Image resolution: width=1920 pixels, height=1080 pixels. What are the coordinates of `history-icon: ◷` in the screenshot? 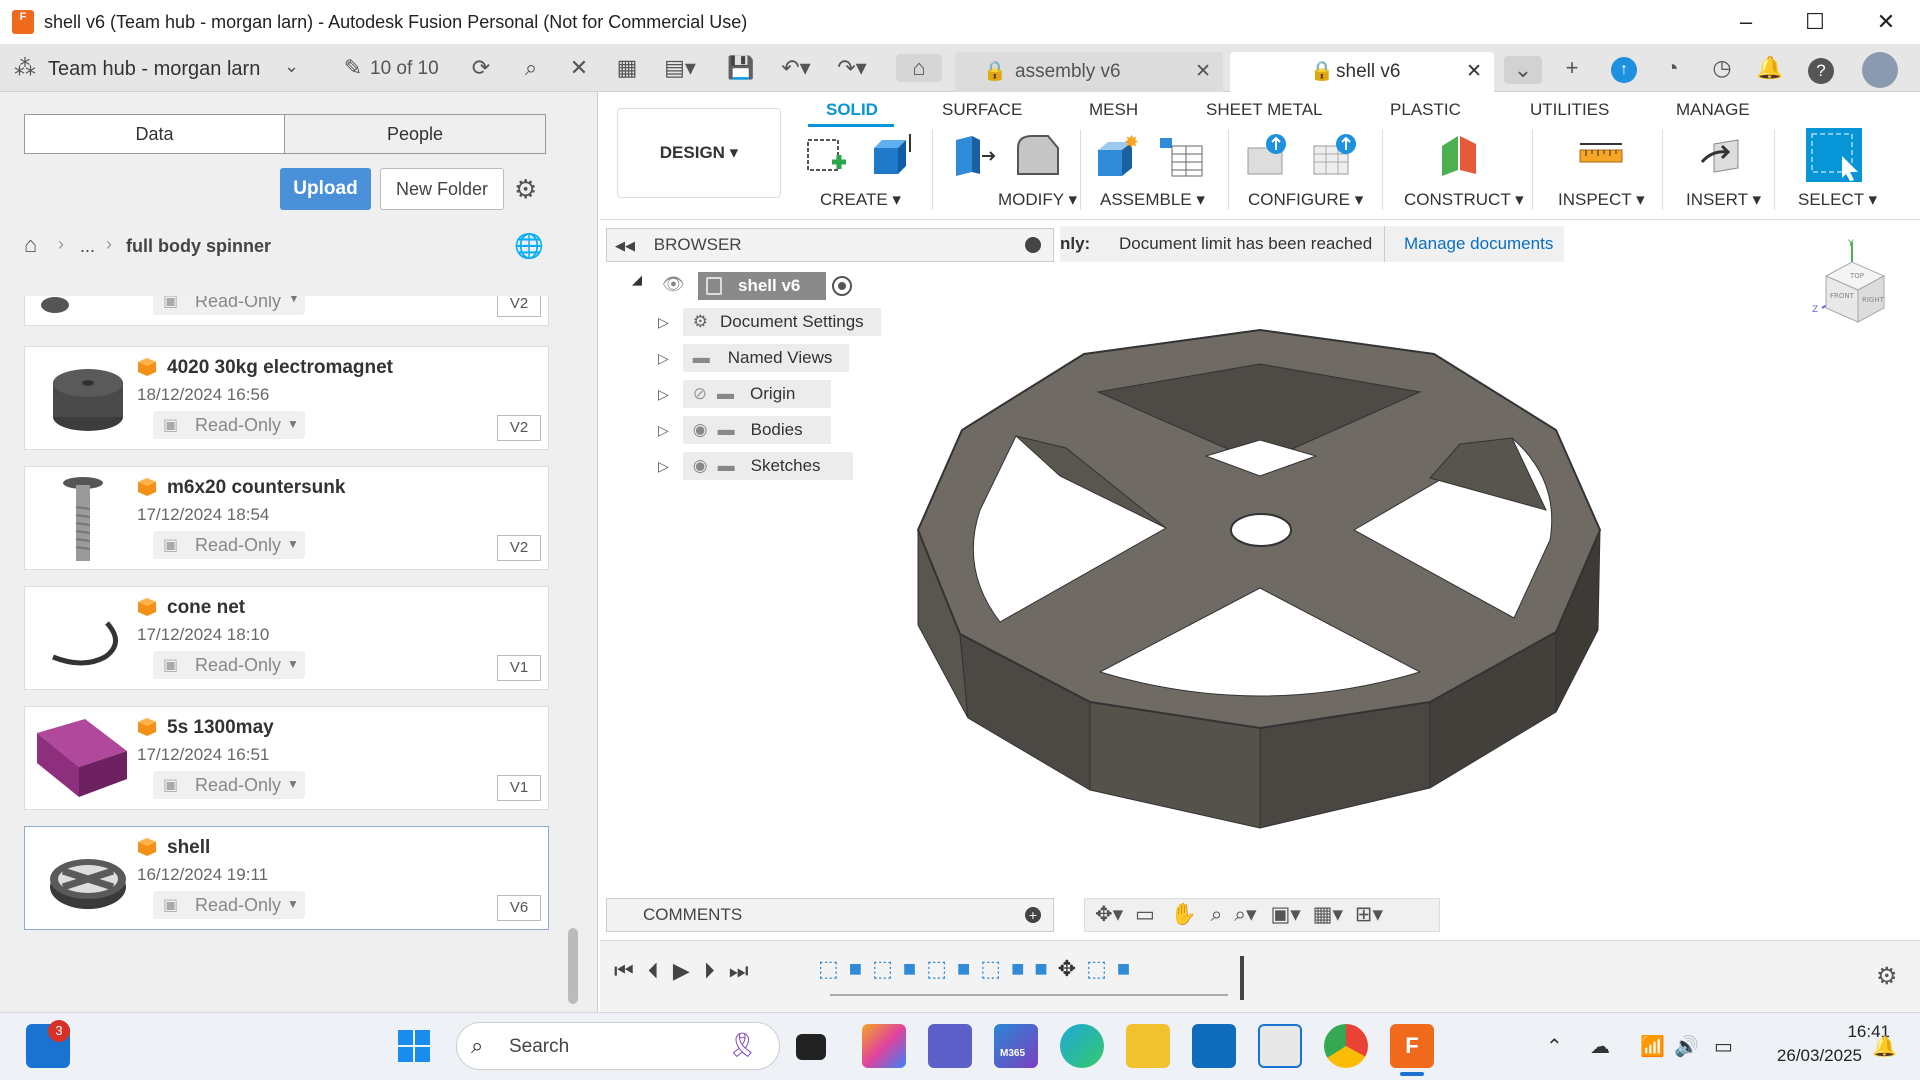 It's located at (1722, 68).